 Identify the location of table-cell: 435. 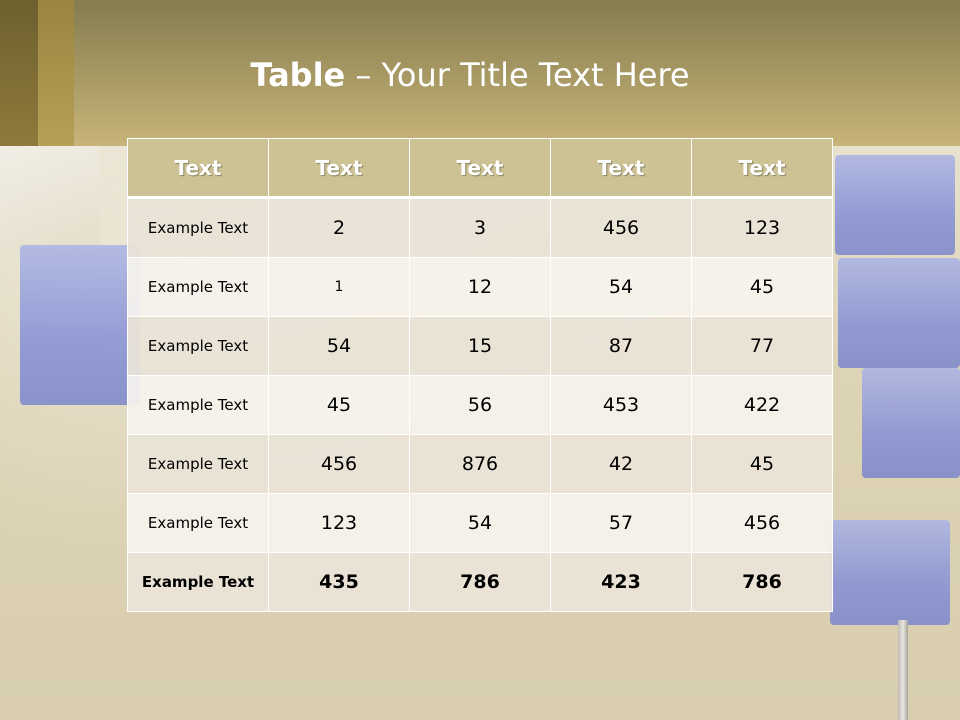
(339, 582).